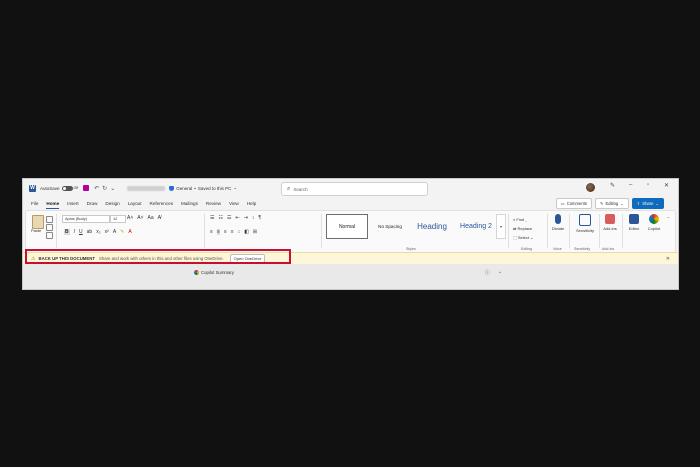  What do you see at coordinates (612, 185) in the screenshot?
I see `pen-icon: ✎` at bounding box center [612, 185].